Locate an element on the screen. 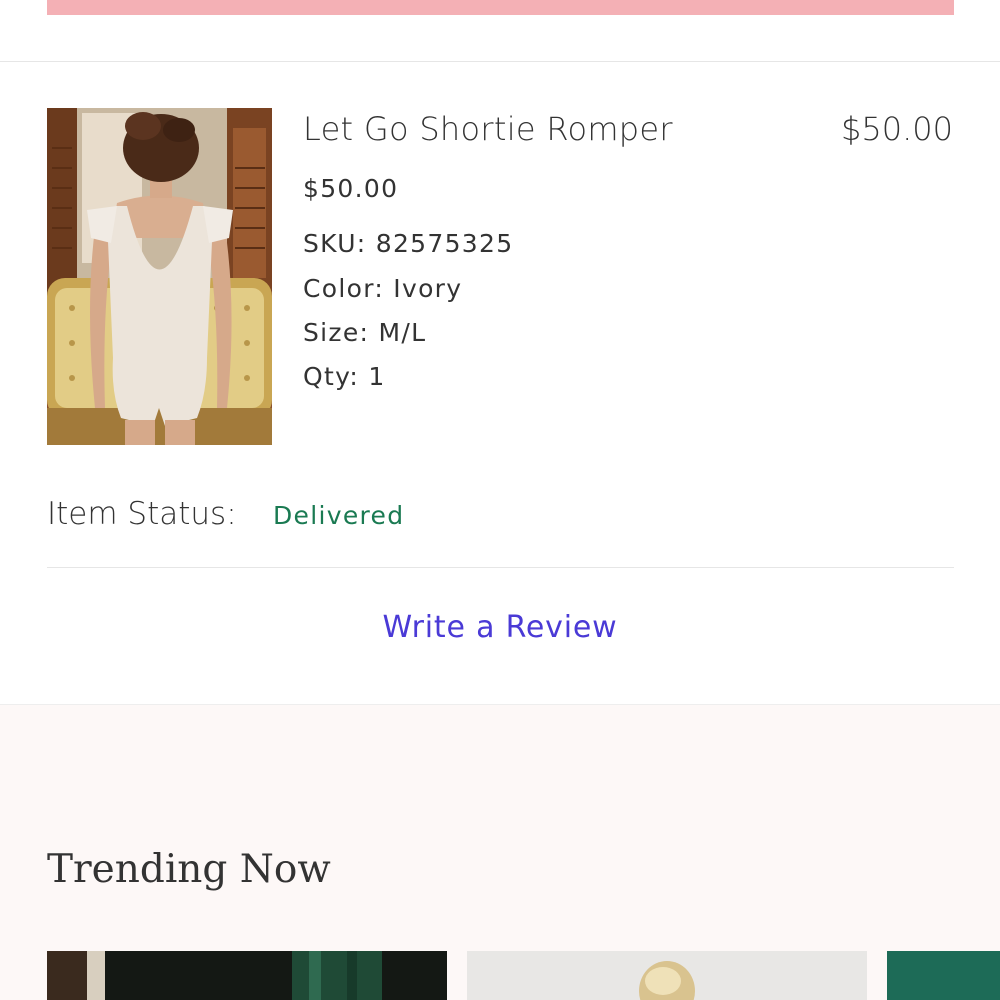 The image size is (1000, 1000). item-status-value: Delivered is located at coordinates (339, 515).